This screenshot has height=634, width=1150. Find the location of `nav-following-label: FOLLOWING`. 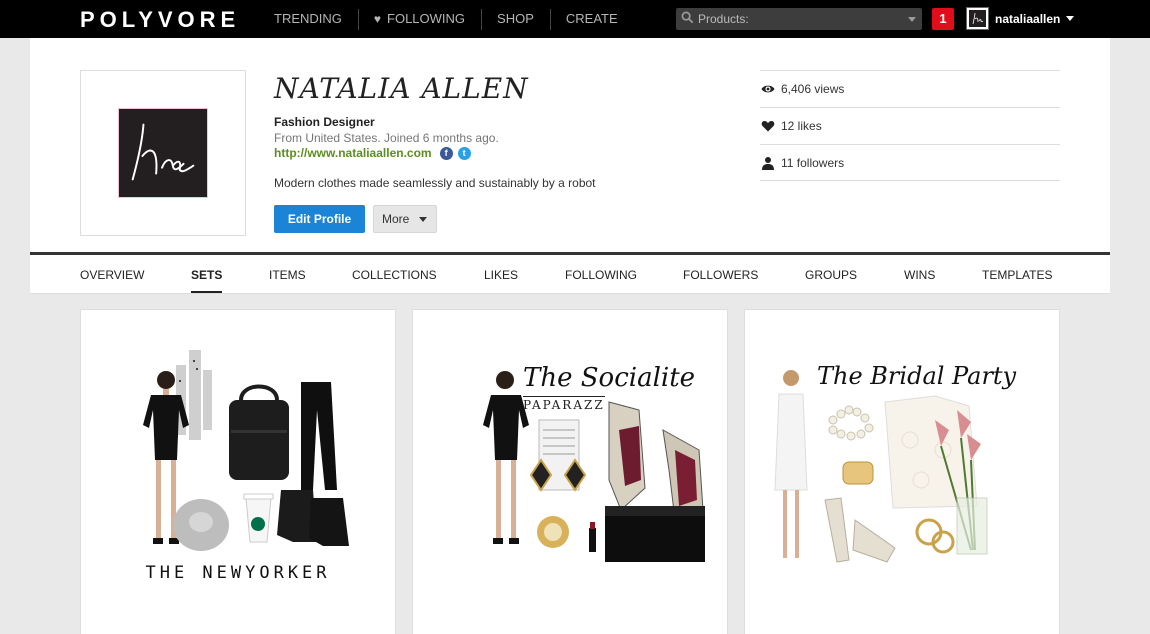

nav-following-label: FOLLOWING is located at coordinates (426, 18).